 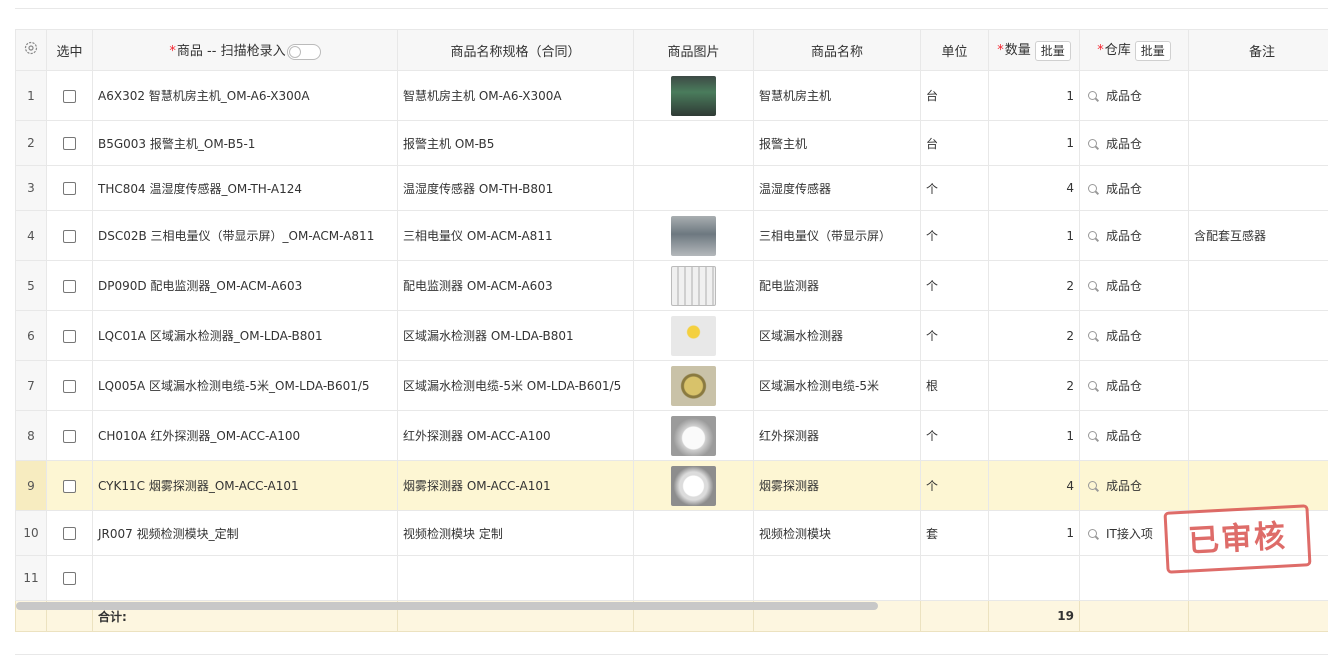 I want to click on table-row: 2 B5G003 报警主机_OM-B5-1 报警主机 OM-B5 报警主机台 1 成品仓, so click(x=671, y=143).